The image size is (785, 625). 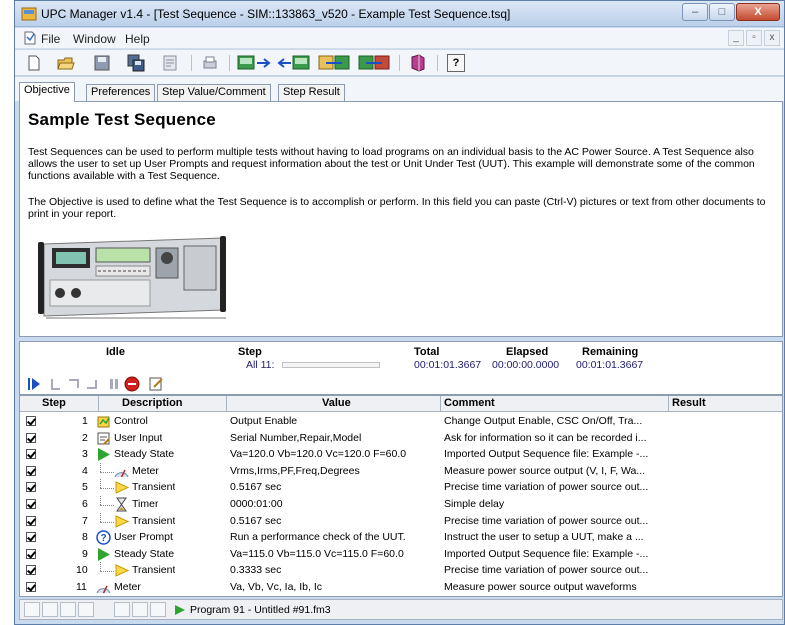 I want to click on new-file-icon, so click(x=34, y=63).